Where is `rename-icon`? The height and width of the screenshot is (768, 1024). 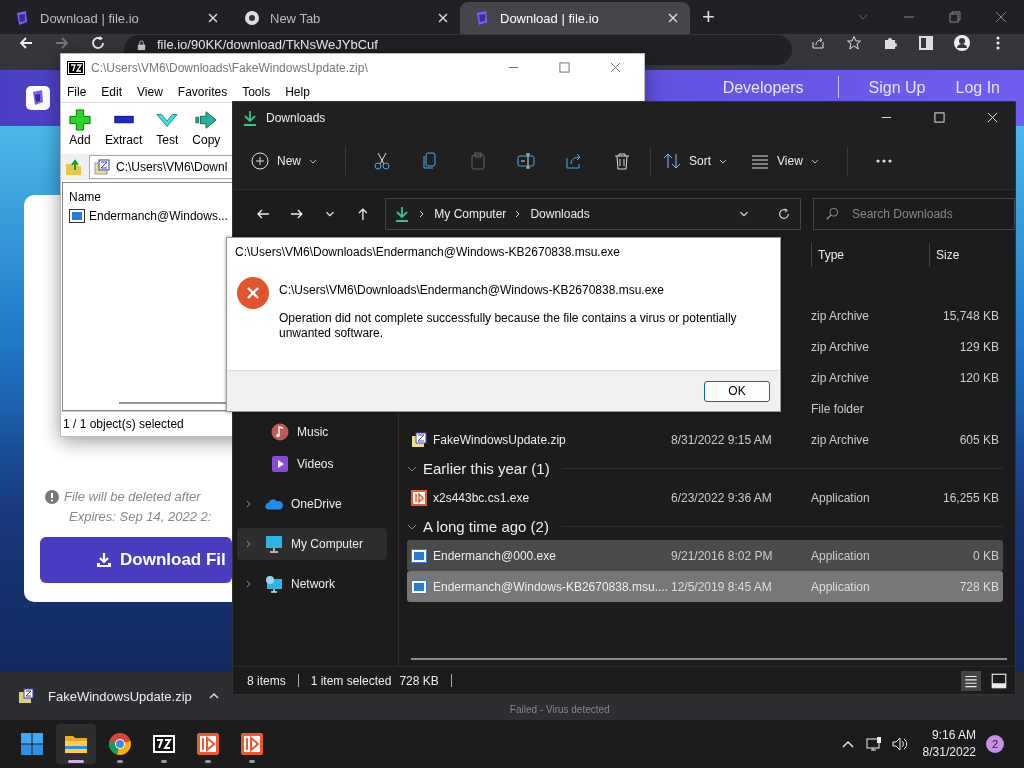
rename-icon is located at coordinates (526, 161).